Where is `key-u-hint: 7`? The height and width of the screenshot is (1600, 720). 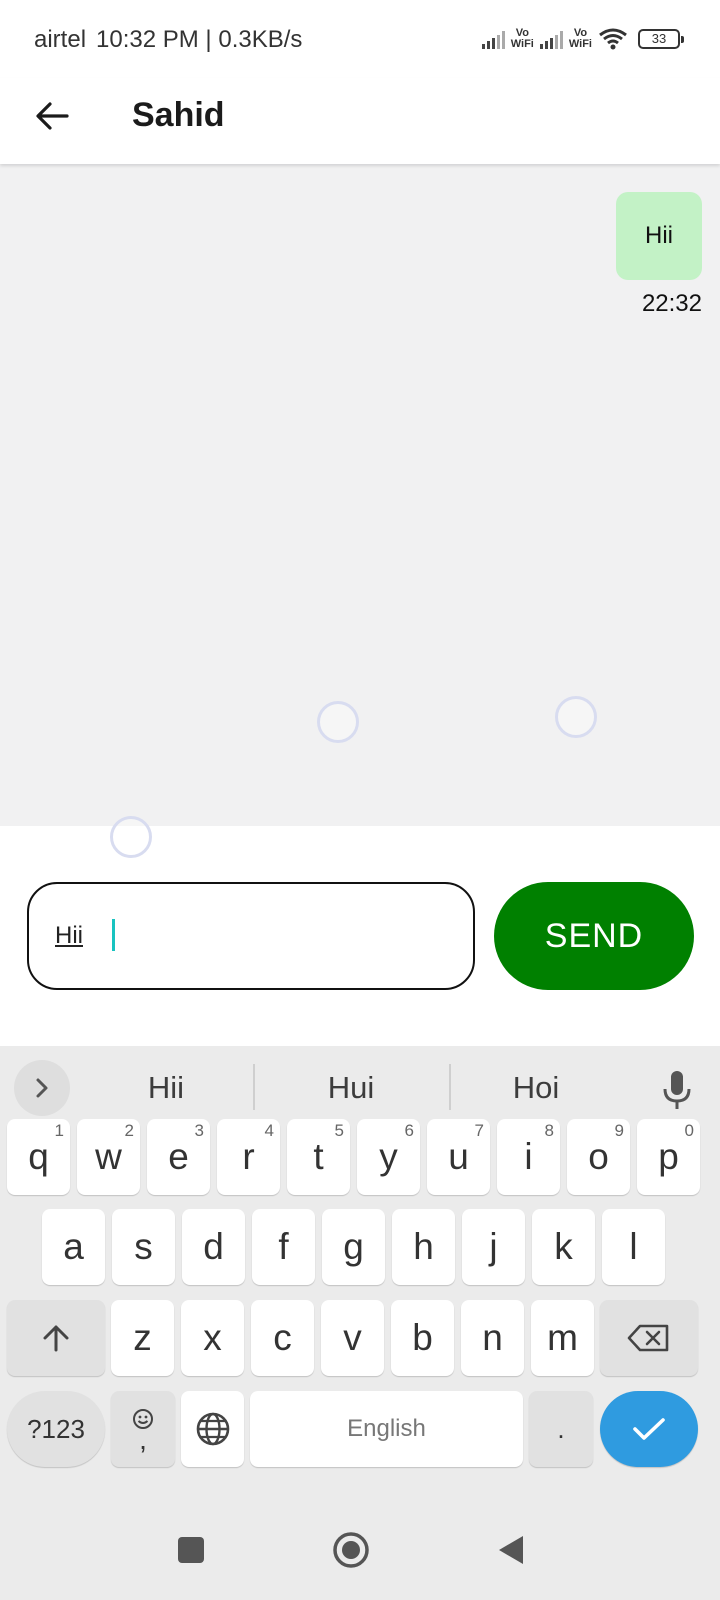
key-u-hint: 7 is located at coordinates (479, 1130).